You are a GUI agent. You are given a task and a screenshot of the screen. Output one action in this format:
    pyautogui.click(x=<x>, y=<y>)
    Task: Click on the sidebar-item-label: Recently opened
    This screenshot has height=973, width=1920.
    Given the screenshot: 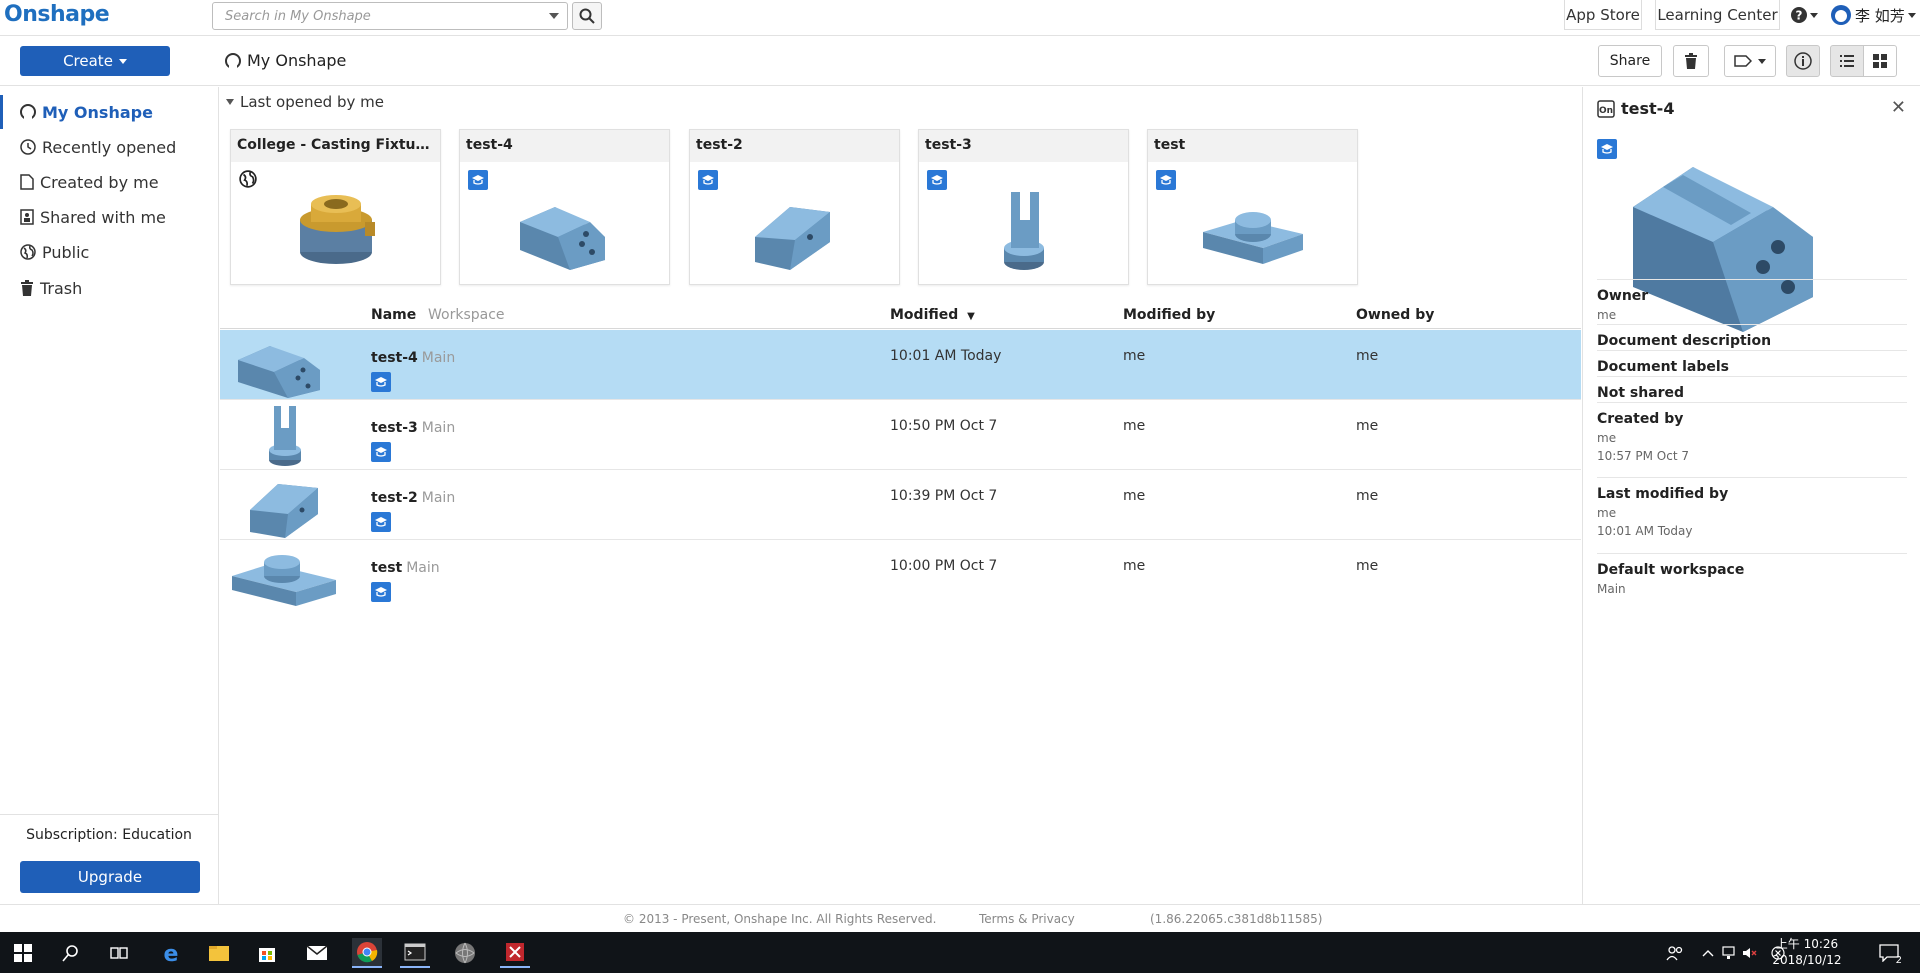 What is the action you would take?
    pyautogui.click(x=109, y=147)
    